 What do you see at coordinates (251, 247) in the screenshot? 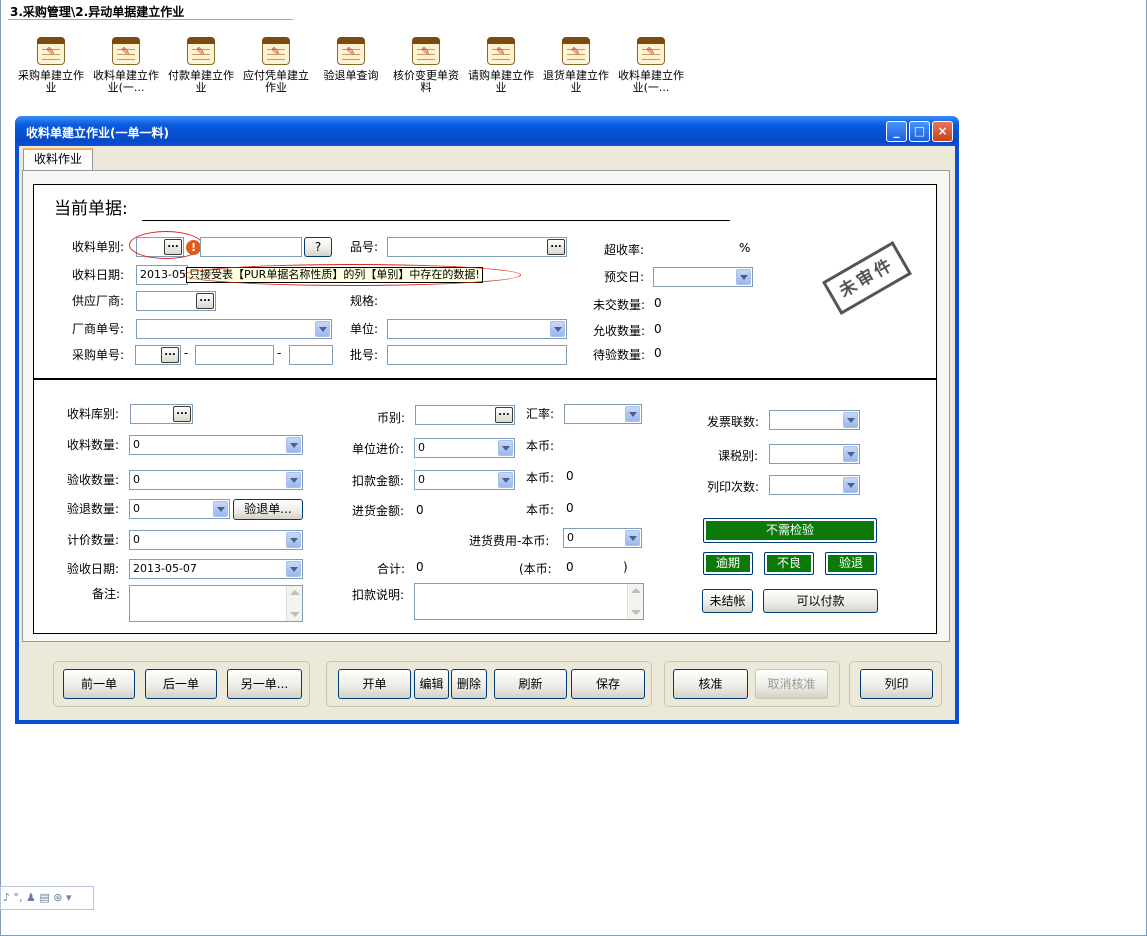
I see `doc-no-field` at bounding box center [251, 247].